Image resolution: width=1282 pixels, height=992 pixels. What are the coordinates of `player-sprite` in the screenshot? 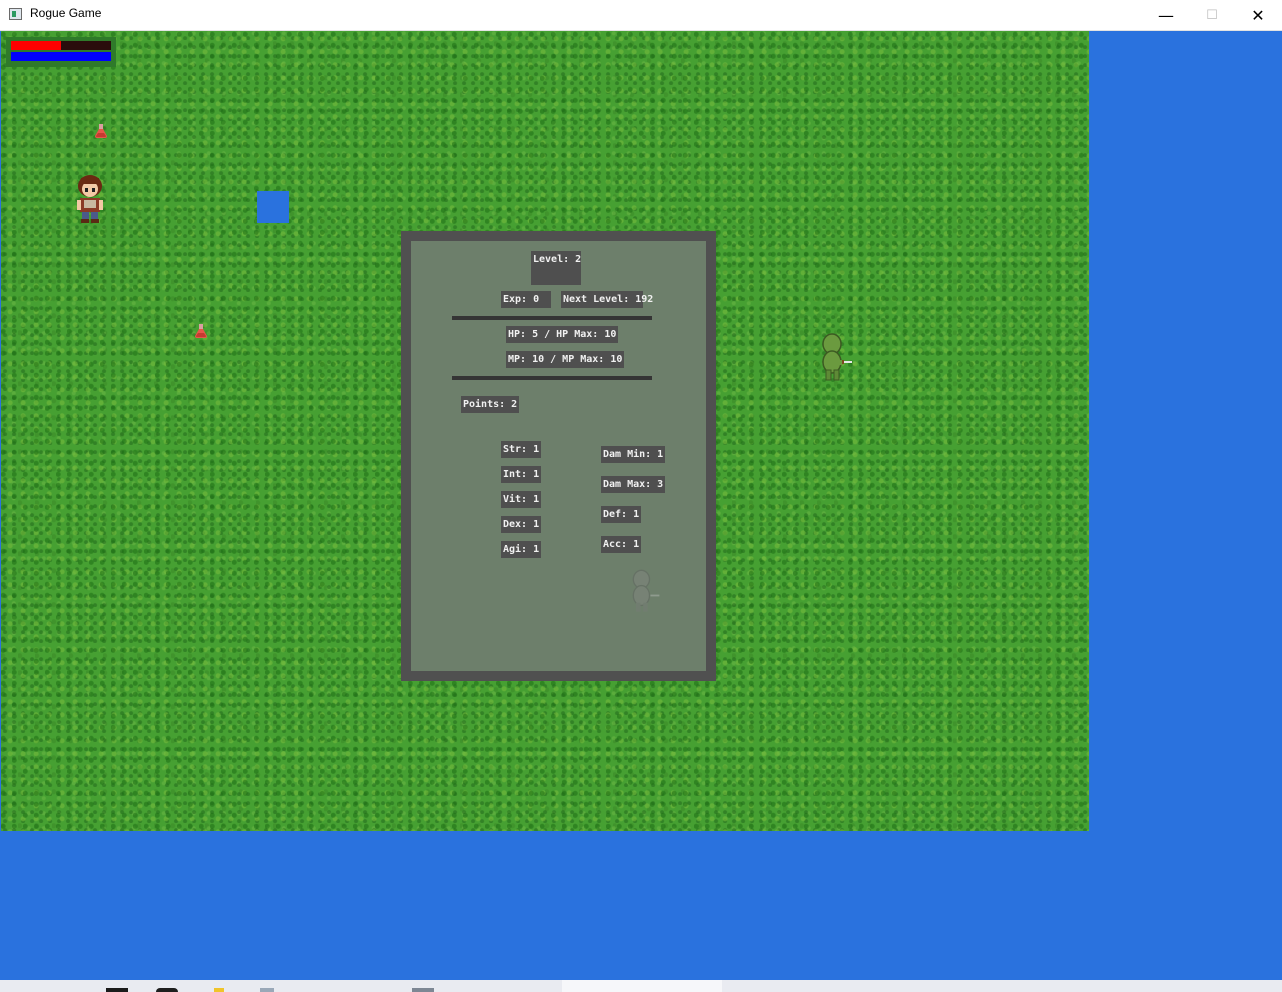 It's located at (90, 198).